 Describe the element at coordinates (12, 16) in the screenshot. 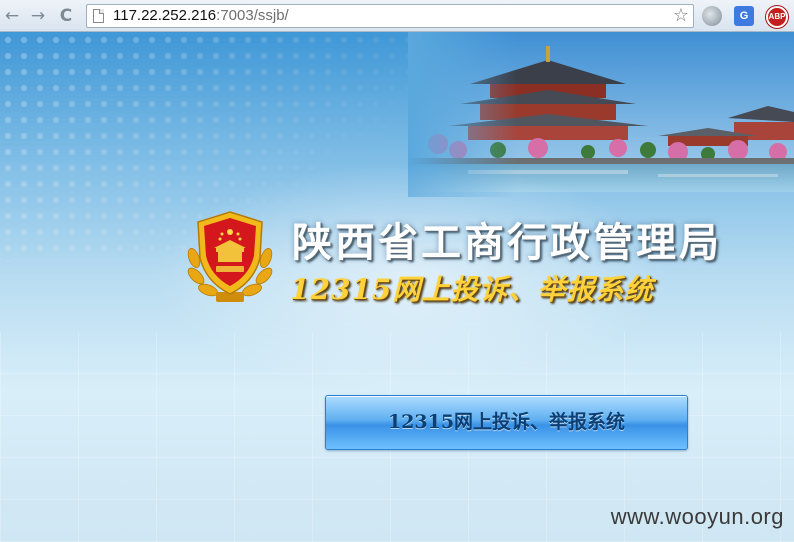

I see `back-arrow-icon: ←` at that location.